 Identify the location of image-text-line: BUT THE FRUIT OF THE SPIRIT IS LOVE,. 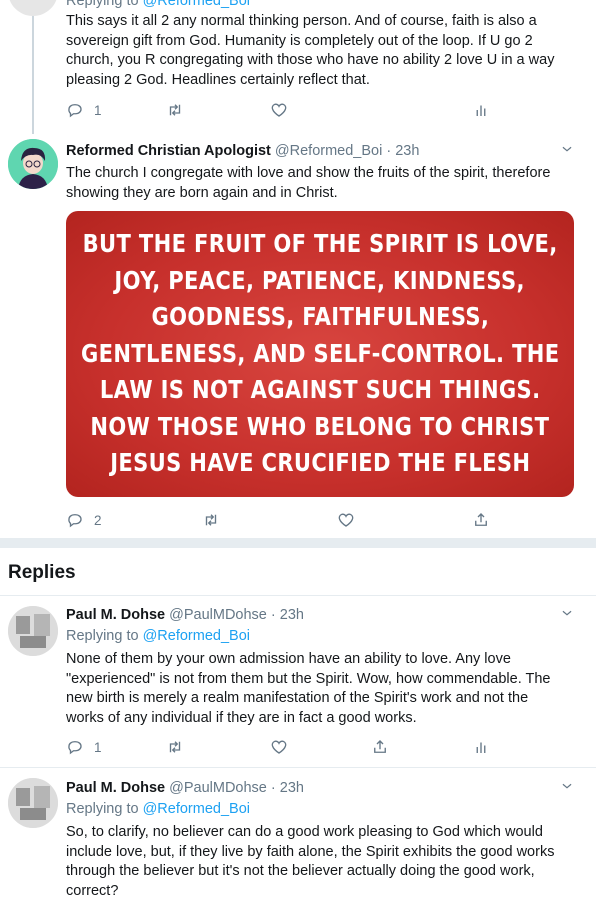
(320, 244).